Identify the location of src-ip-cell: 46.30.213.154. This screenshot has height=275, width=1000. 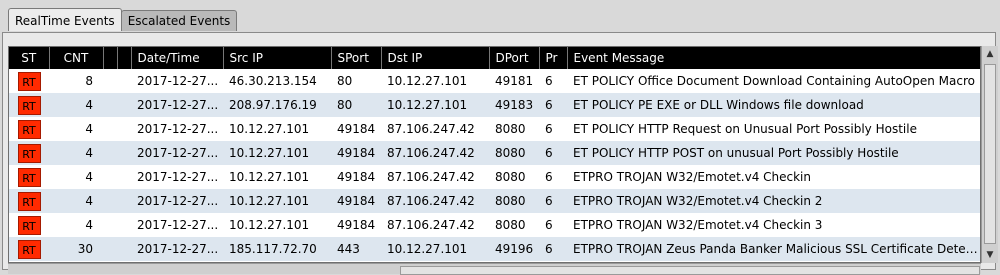
(277, 81).